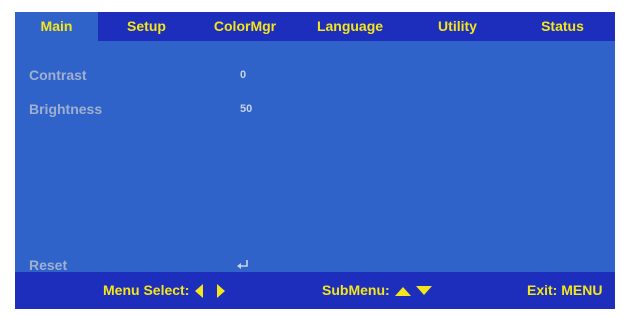  I want to click on tab-status: Status, so click(562, 26).